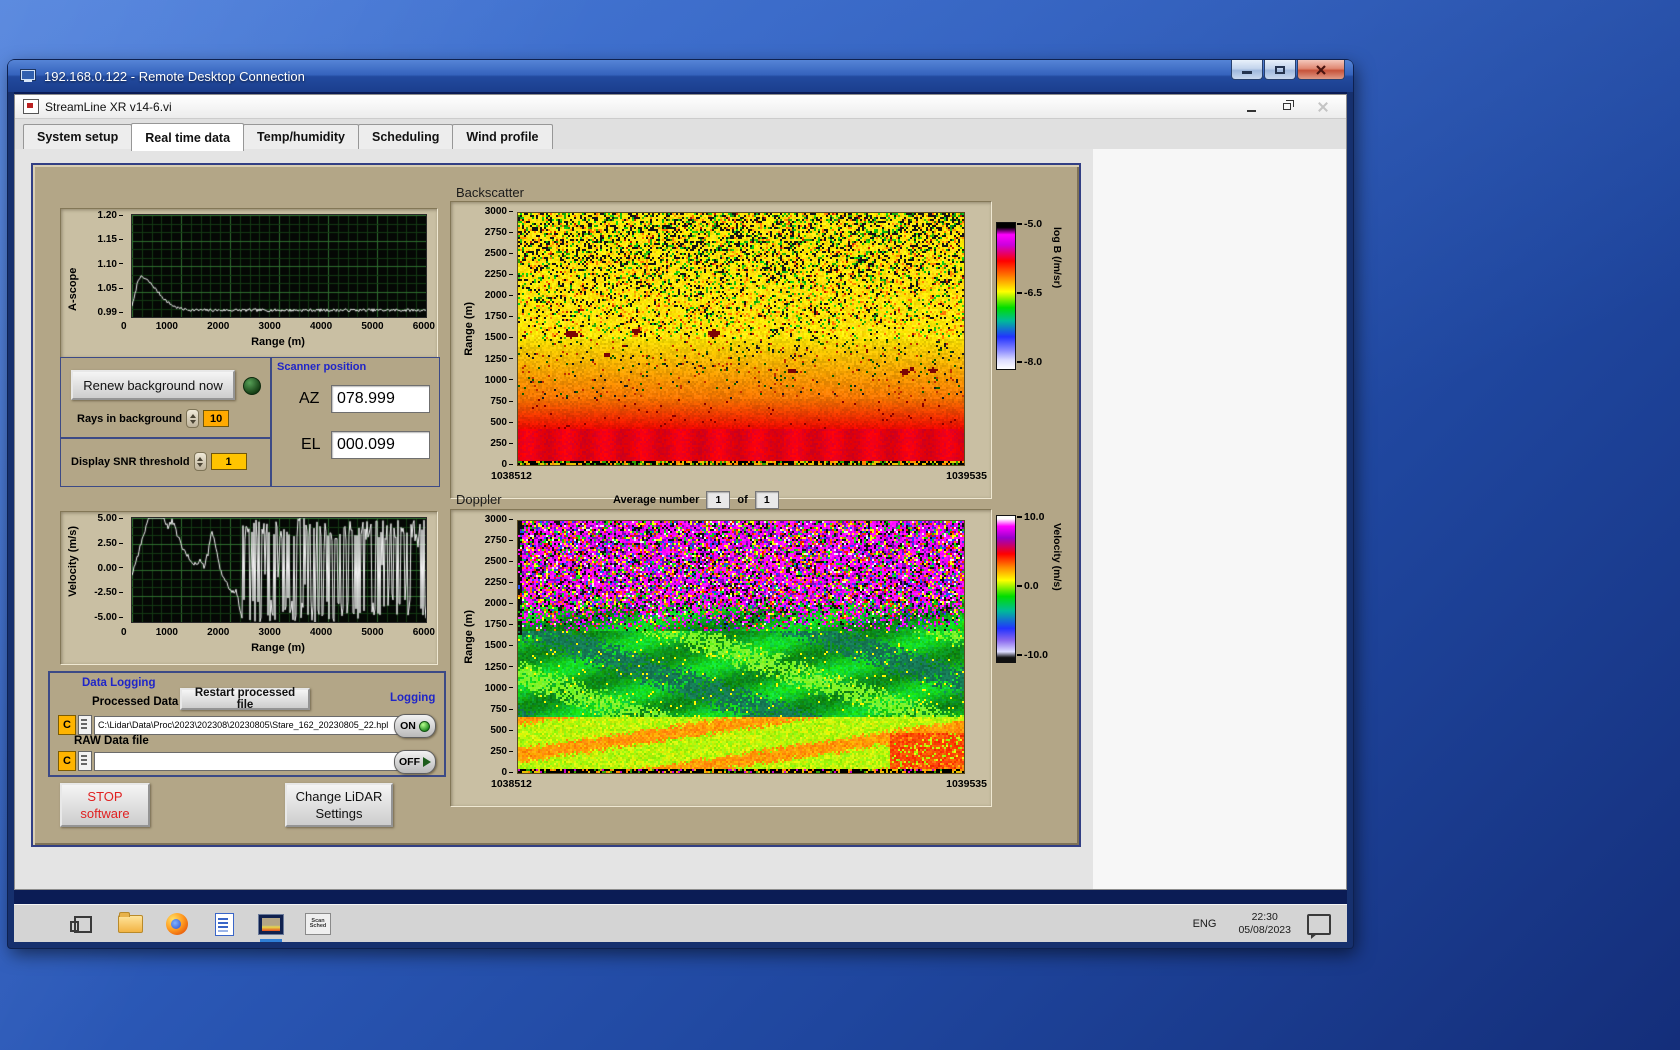 The height and width of the screenshot is (1050, 1680). Describe the element at coordinates (301, 137) in the screenshot. I see `tab-temp-humidity: Temp/humidity` at that location.